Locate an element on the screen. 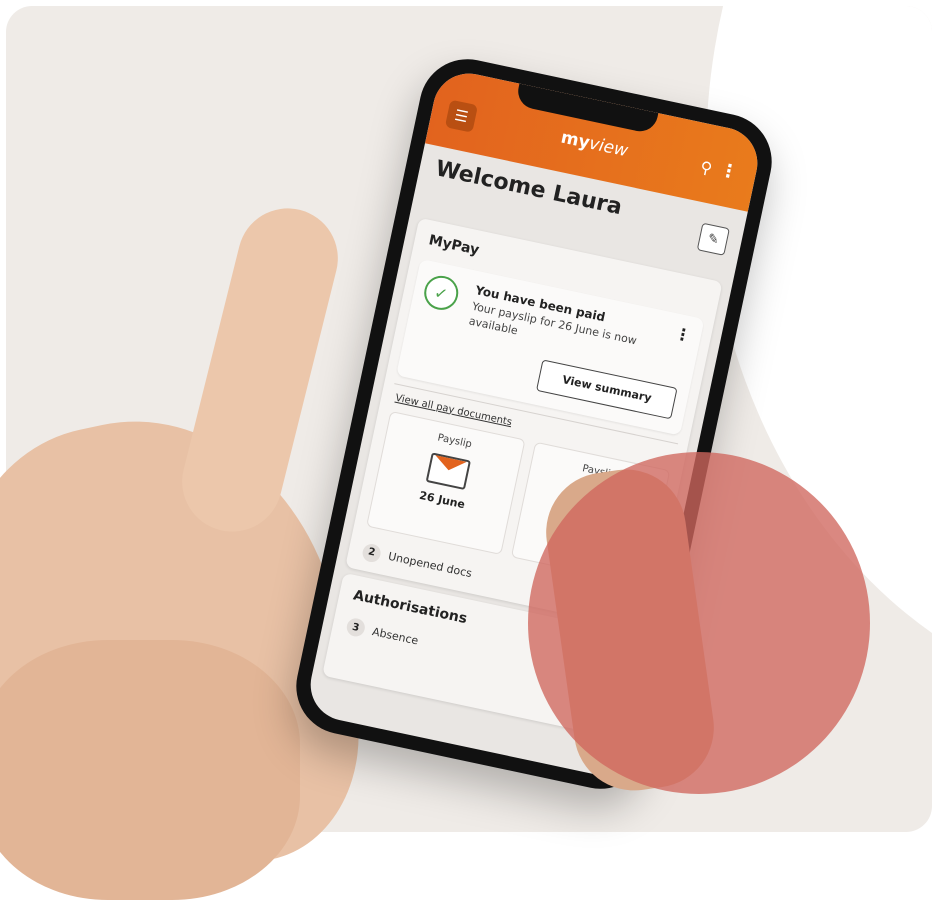 Image resolution: width=938 pixels, height=914 pixels. unopened-docs-label: Unopened docs is located at coordinates (430, 565).